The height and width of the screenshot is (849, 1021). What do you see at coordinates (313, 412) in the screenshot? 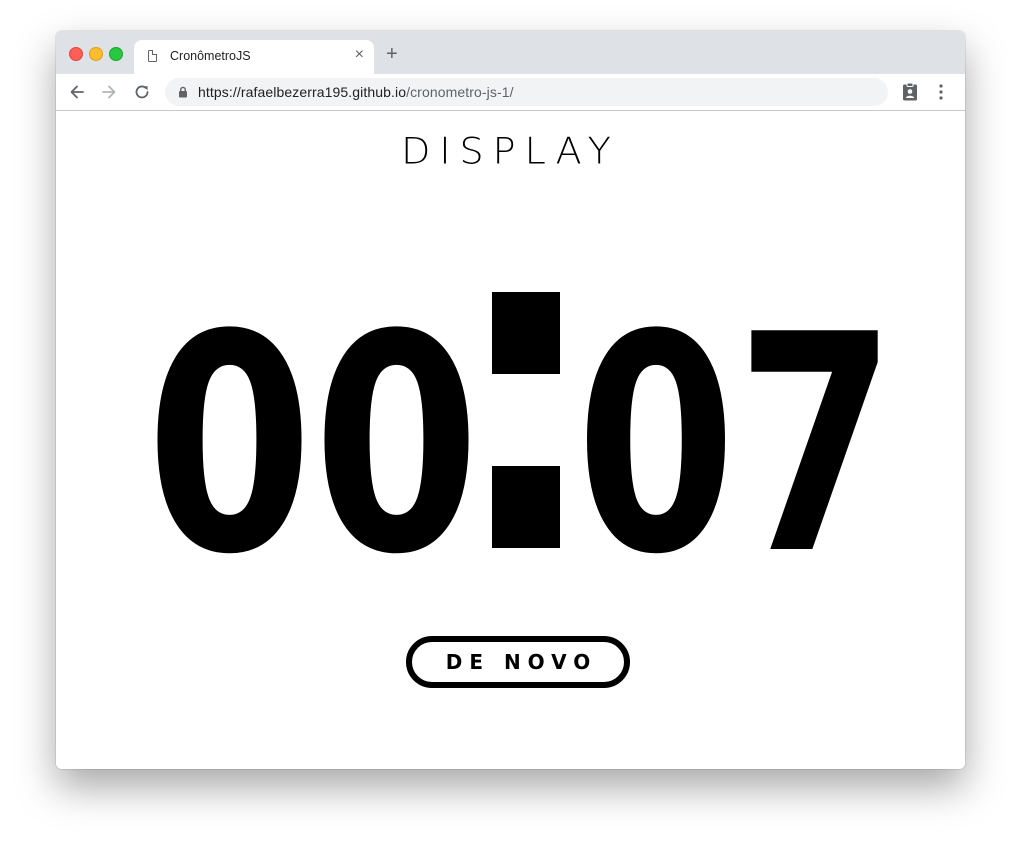
I see `timer-minutes: 00` at bounding box center [313, 412].